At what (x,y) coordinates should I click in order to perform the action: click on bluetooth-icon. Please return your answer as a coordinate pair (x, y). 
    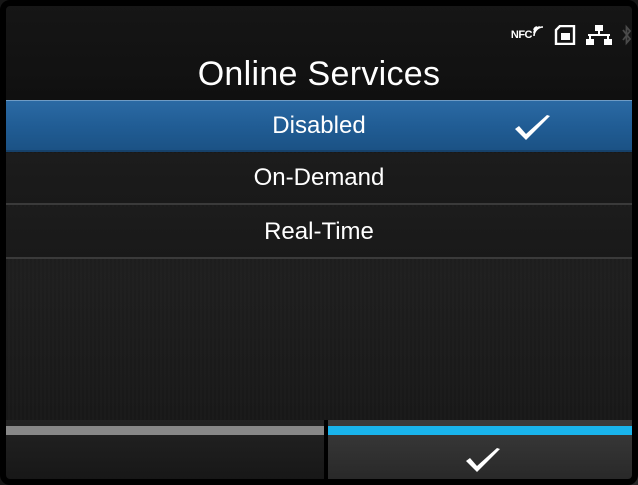
    Looking at the image, I should click on (627, 35).